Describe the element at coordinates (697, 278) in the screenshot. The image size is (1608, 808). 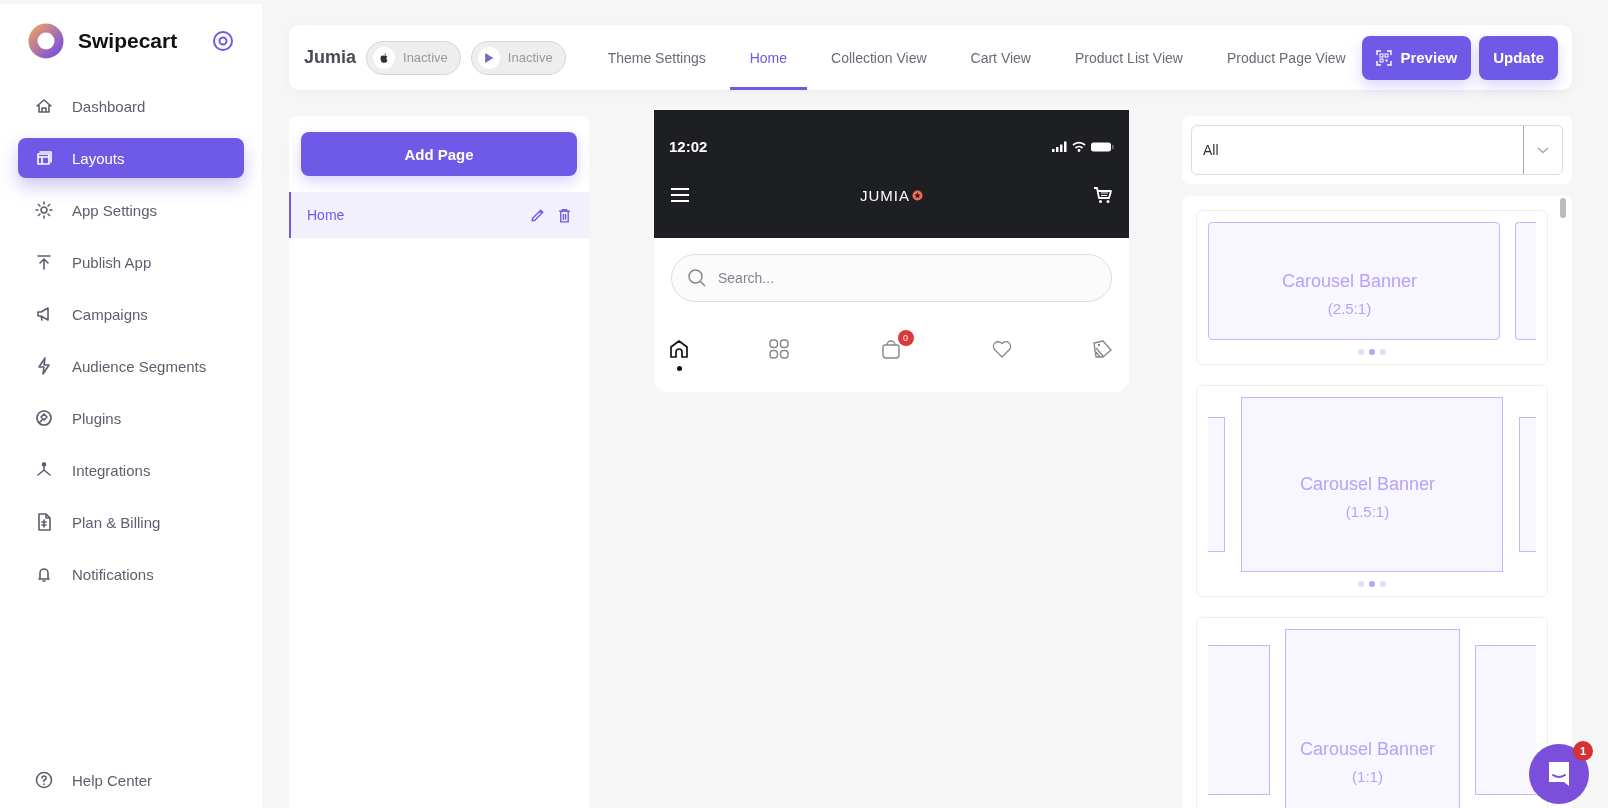
I see `search-icon` at that location.